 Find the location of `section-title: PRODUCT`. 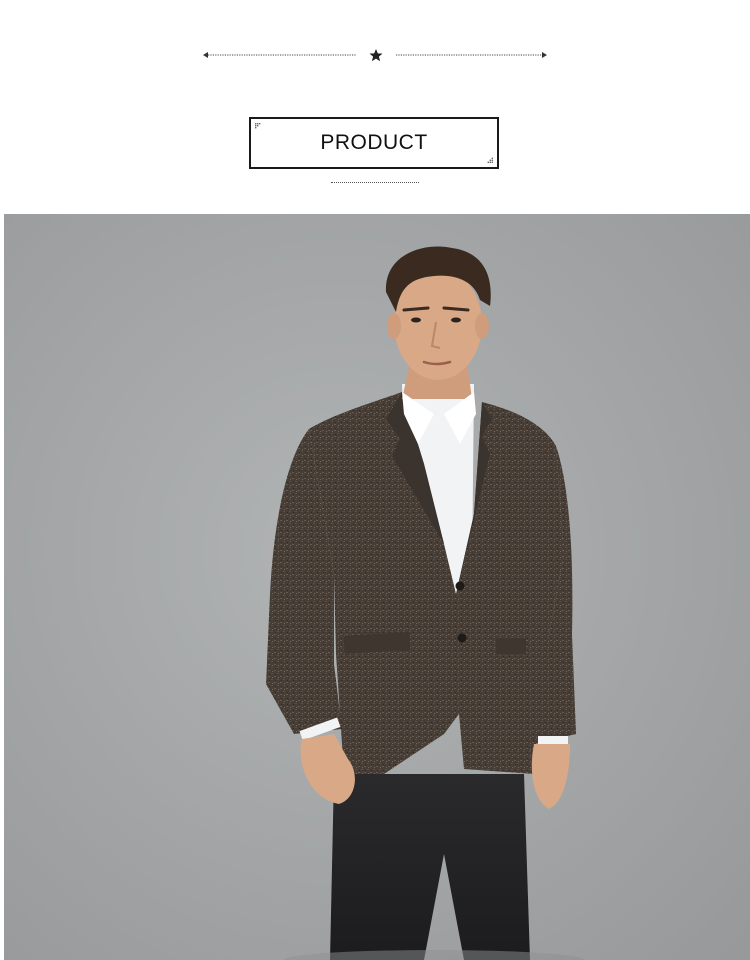

section-title: PRODUCT is located at coordinates (374, 142).